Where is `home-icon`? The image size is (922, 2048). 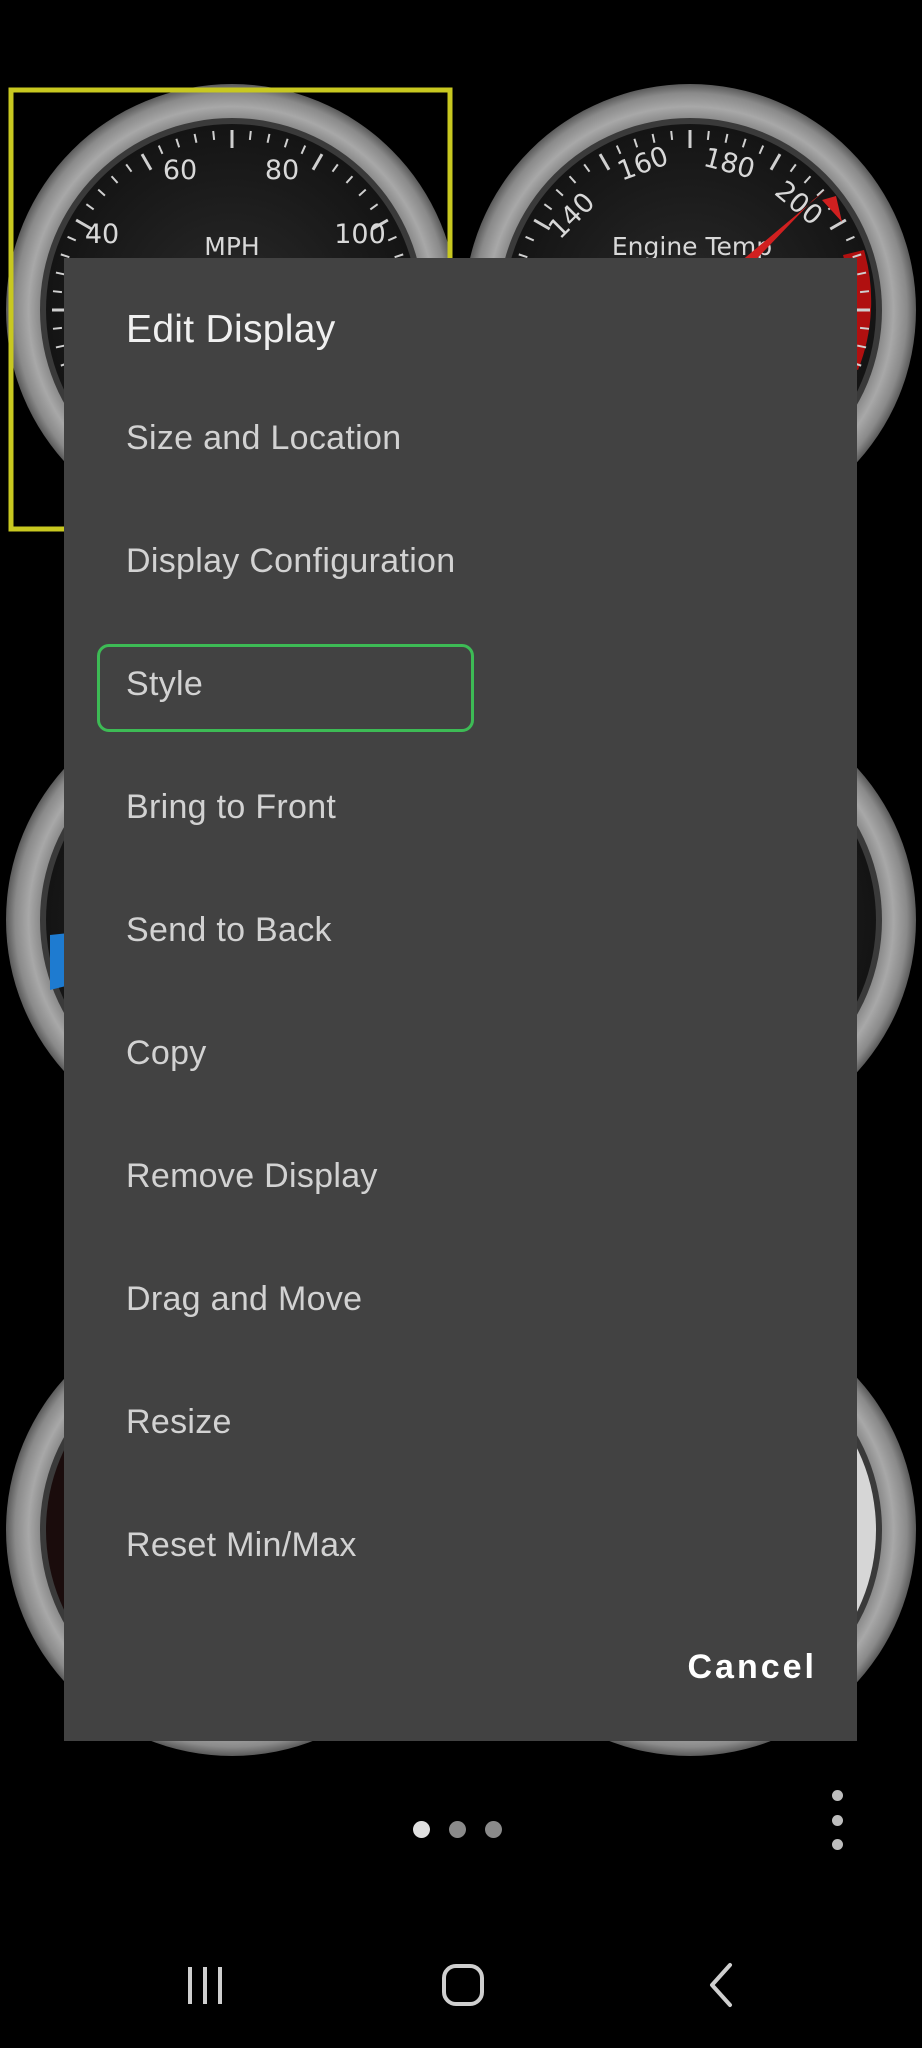 home-icon is located at coordinates (462, 1985).